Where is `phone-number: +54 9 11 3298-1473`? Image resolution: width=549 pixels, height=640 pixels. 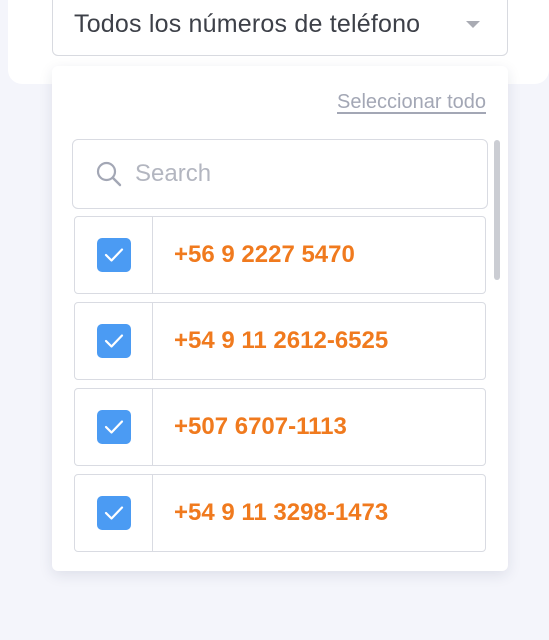
phone-number: +54 9 11 3298-1473 is located at coordinates (281, 512).